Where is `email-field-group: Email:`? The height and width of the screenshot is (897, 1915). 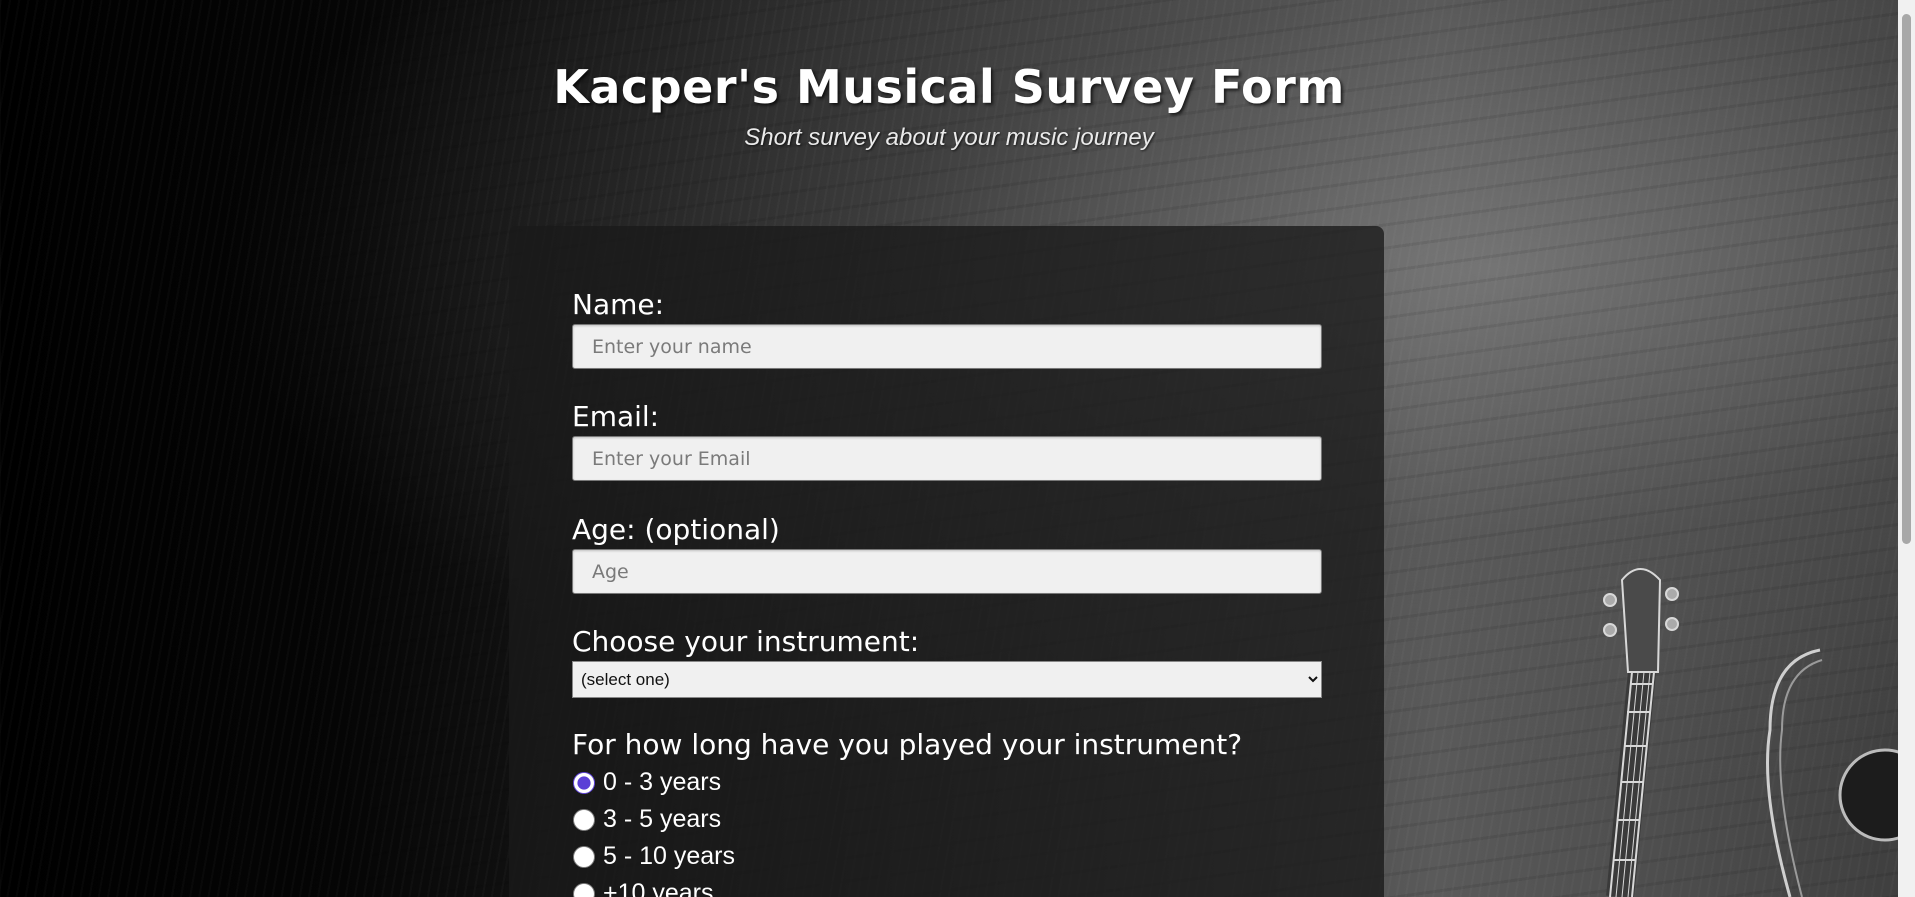
email-field-group: Email: is located at coordinates (947, 440).